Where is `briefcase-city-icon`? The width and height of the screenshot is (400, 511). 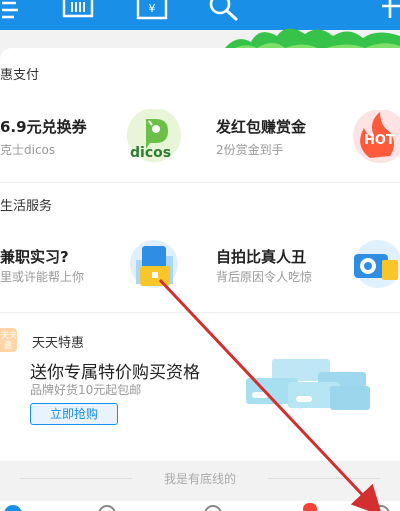
briefcase-city-icon is located at coordinates (154, 264).